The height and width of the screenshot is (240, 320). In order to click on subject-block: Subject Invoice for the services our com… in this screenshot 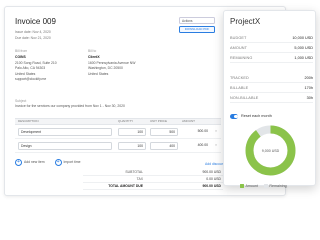, I will do `click(70, 104)`.